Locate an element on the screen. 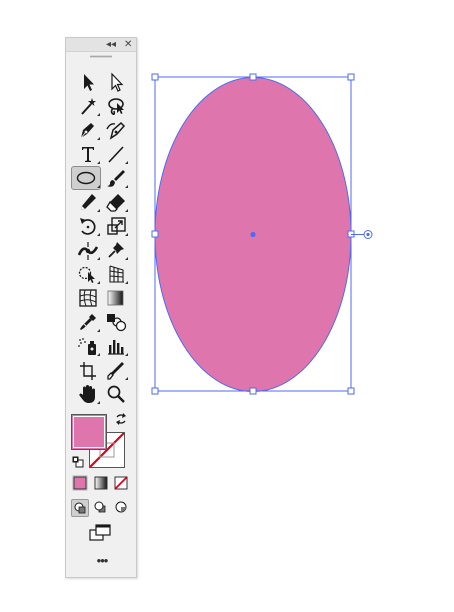 The width and height of the screenshot is (454, 612). handle-top-left is located at coordinates (155, 77).